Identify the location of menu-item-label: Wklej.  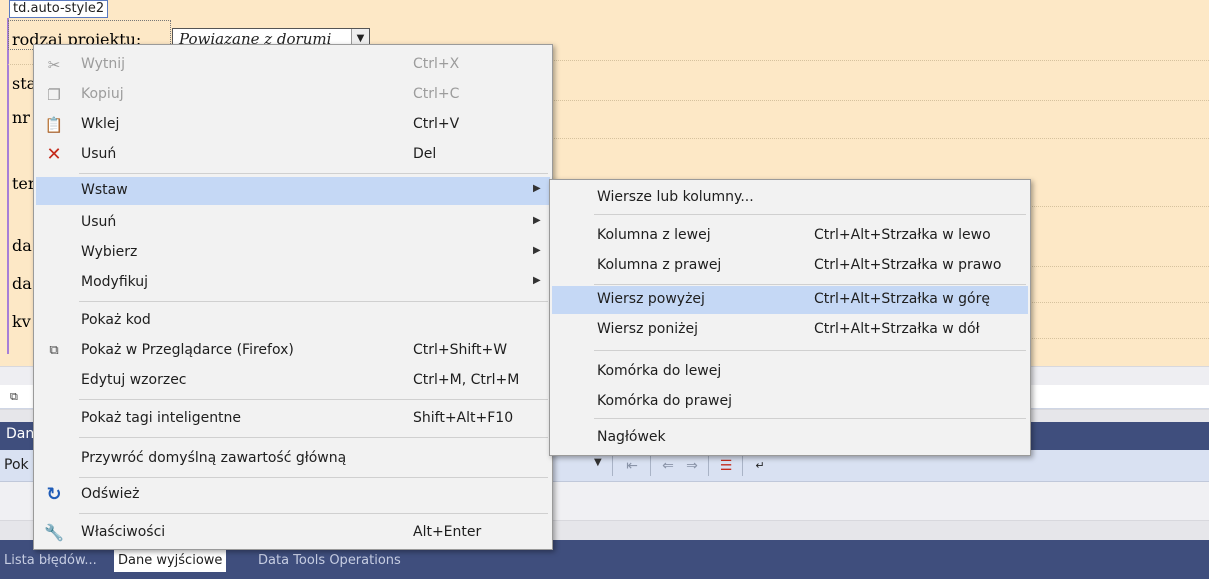
(100, 124).